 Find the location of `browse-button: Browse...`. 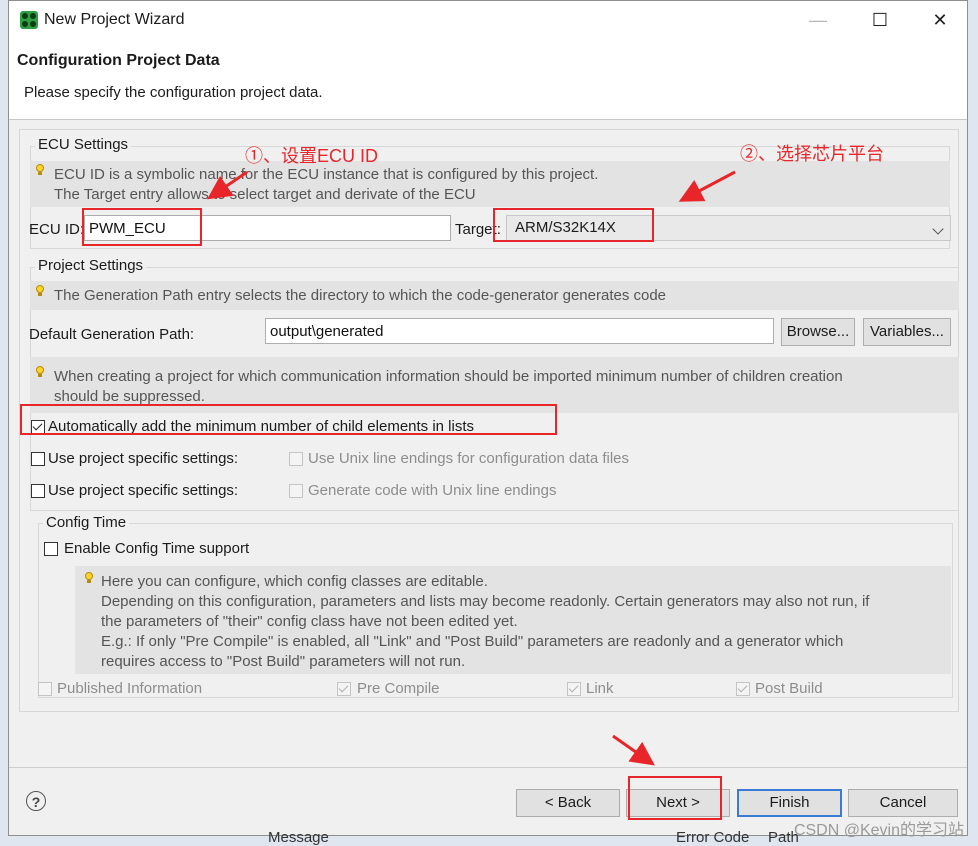

browse-button: Browse... is located at coordinates (818, 332).